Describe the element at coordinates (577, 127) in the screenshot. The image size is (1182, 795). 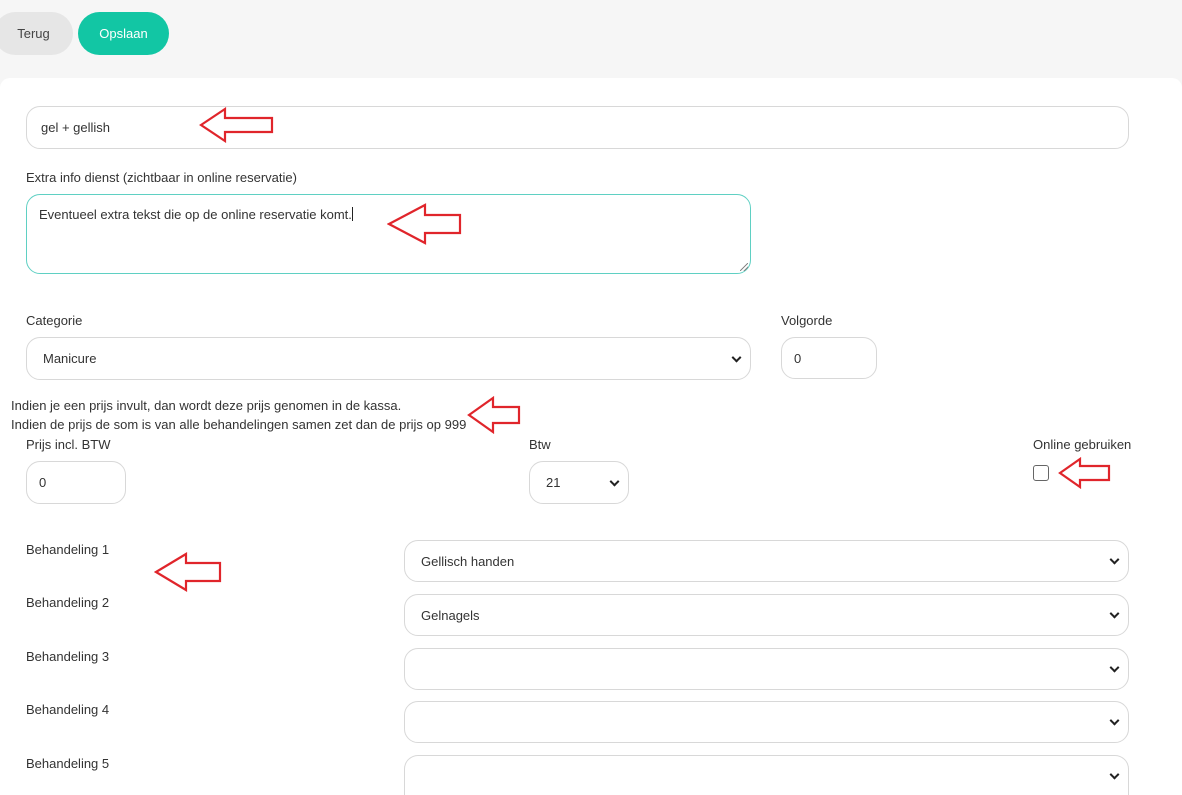
I see `service-name-input: gel + gellish` at that location.